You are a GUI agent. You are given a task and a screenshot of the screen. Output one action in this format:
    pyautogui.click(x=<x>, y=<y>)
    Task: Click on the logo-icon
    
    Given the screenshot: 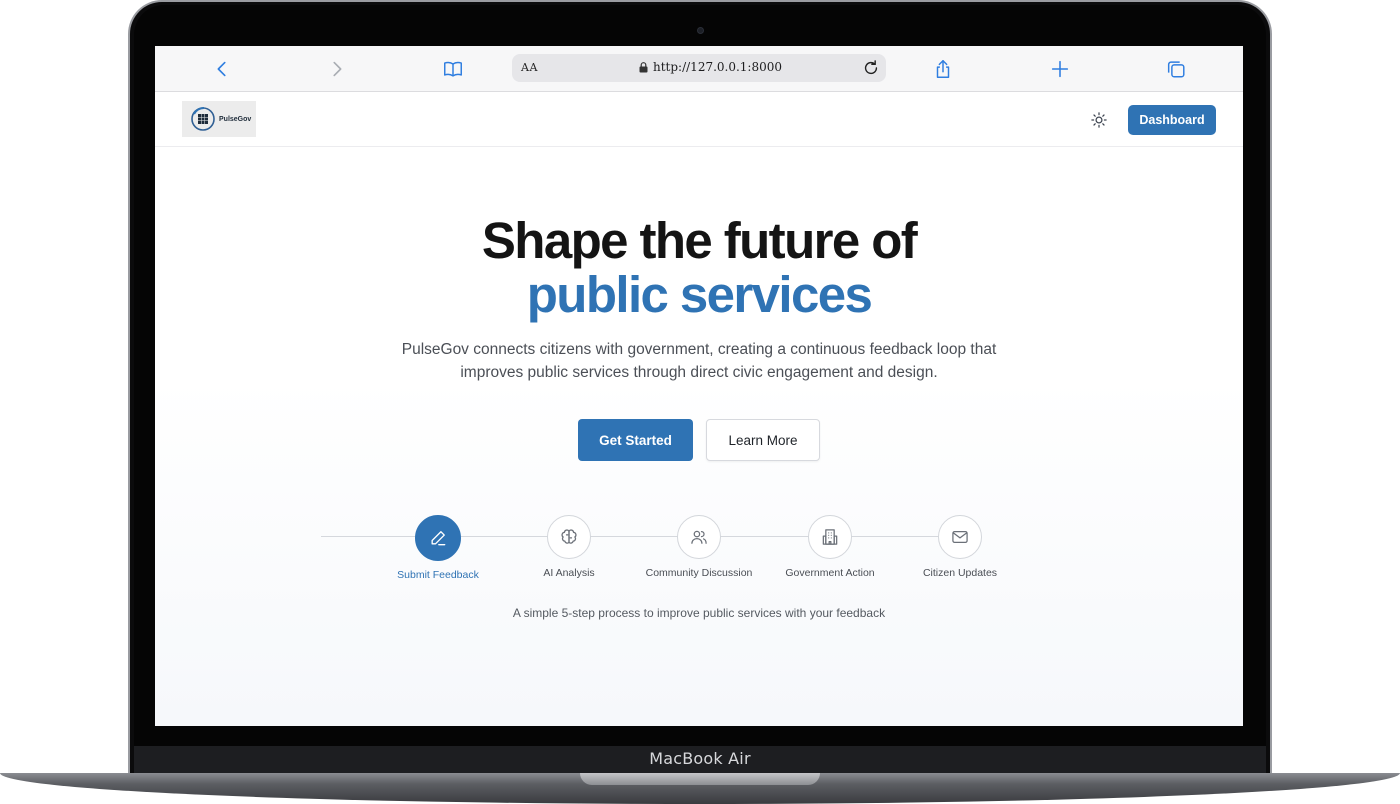 What is the action you would take?
    pyautogui.click(x=203, y=118)
    